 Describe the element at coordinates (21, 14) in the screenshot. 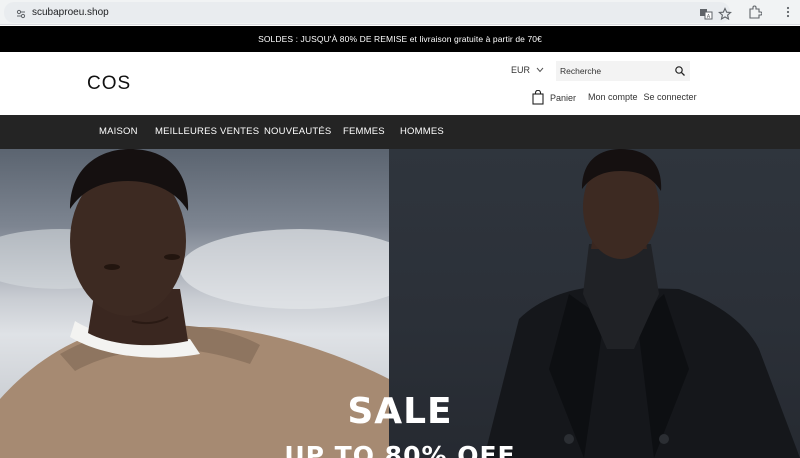

I see `site-info-icon` at that location.